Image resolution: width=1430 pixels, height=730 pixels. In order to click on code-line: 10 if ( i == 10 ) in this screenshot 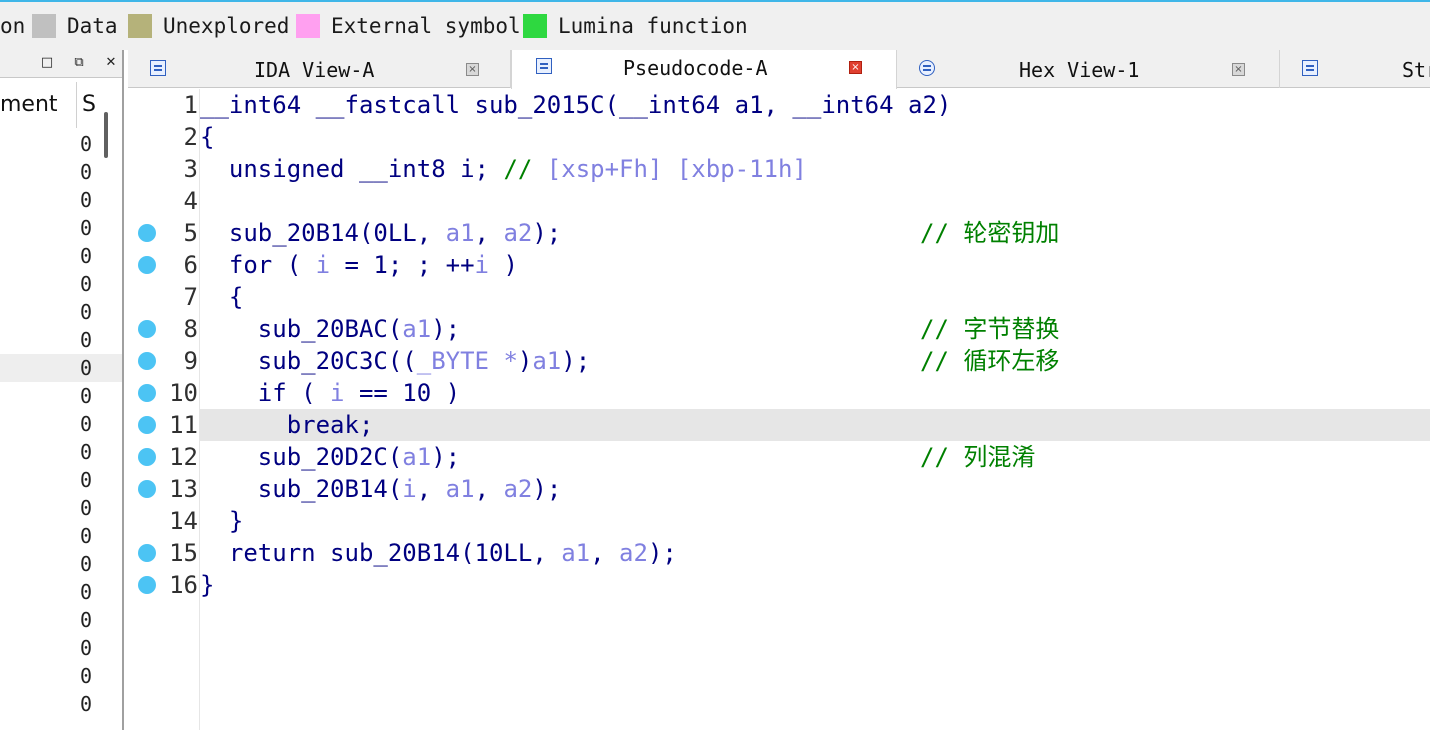, I will do `click(779, 393)`.